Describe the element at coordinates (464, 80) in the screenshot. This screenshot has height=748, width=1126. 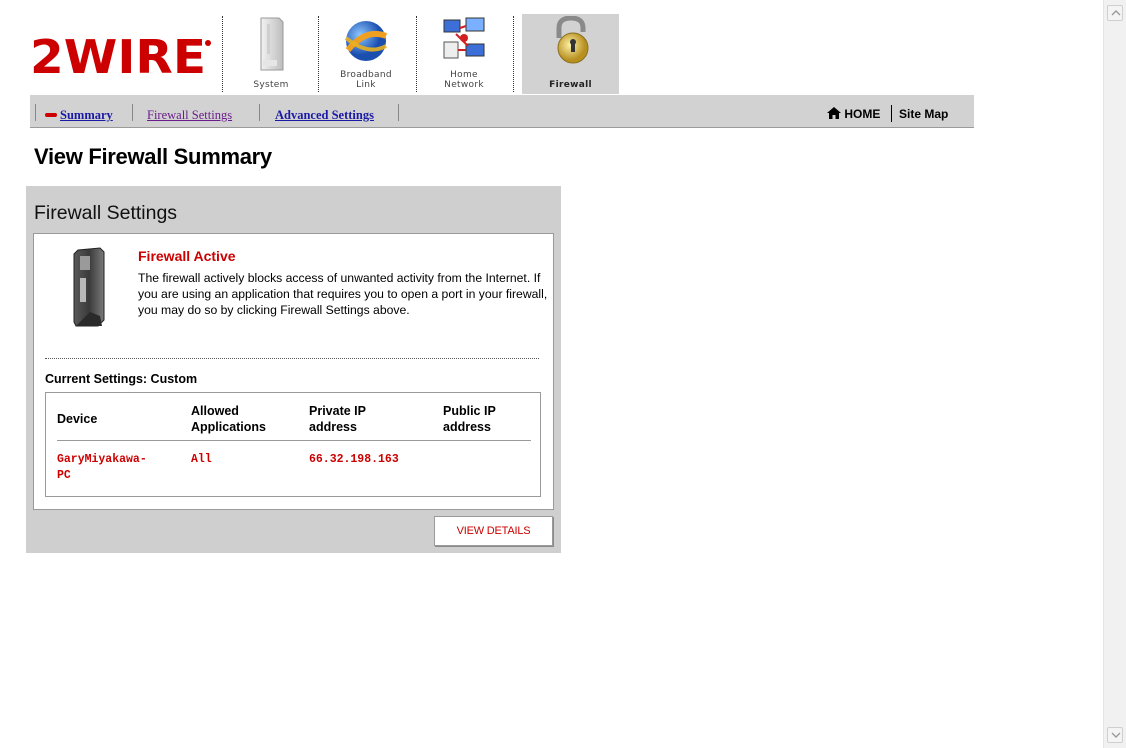
I see `nav-label-home-network: Home Network` at that location.